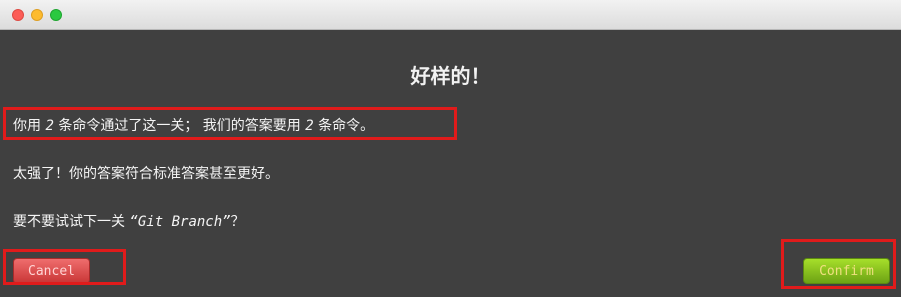  Describe the element at coordinates (51, 271) in the screenshot. I see `cancel-button: Cancel` at that location.